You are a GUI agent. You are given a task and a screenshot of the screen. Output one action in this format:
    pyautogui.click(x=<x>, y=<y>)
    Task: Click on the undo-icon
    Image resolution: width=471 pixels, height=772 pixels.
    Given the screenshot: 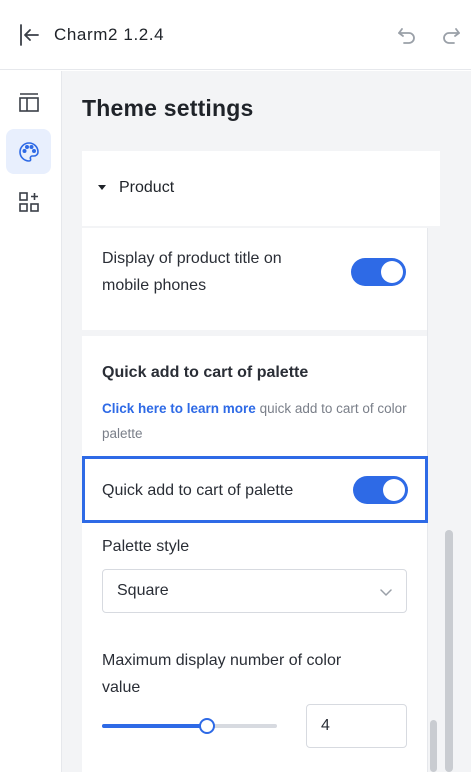 What is the action you would take?
    pyautogui.click(x=407, y=35)
    